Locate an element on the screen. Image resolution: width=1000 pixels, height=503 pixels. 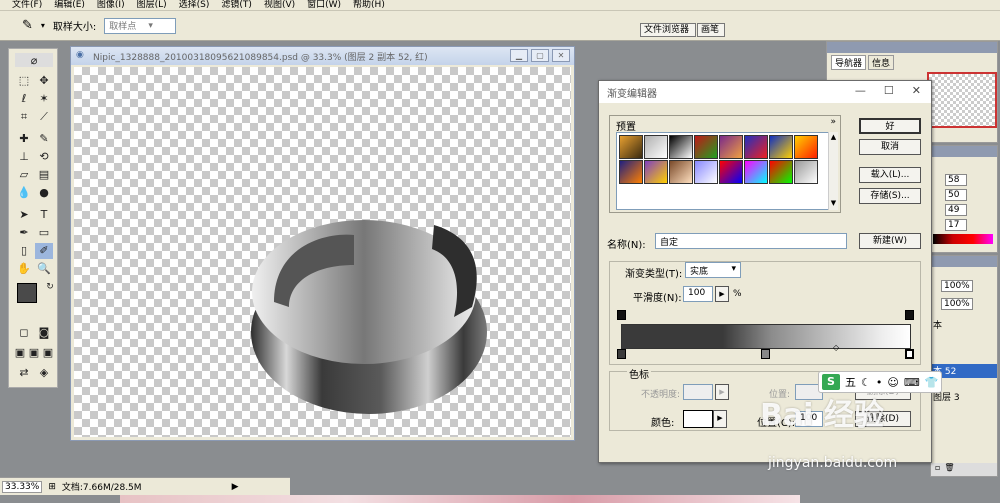
color-value-1: 58 is located at coordinates (956, 180).